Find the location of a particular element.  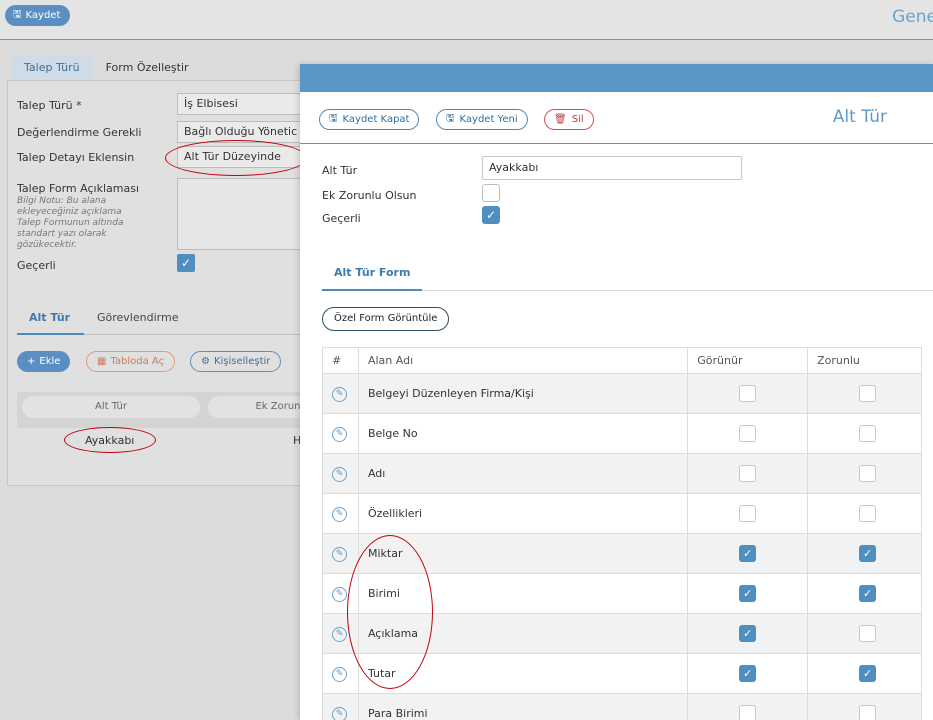

field-name-cell: Belge No is located at coordinates (523, 433).